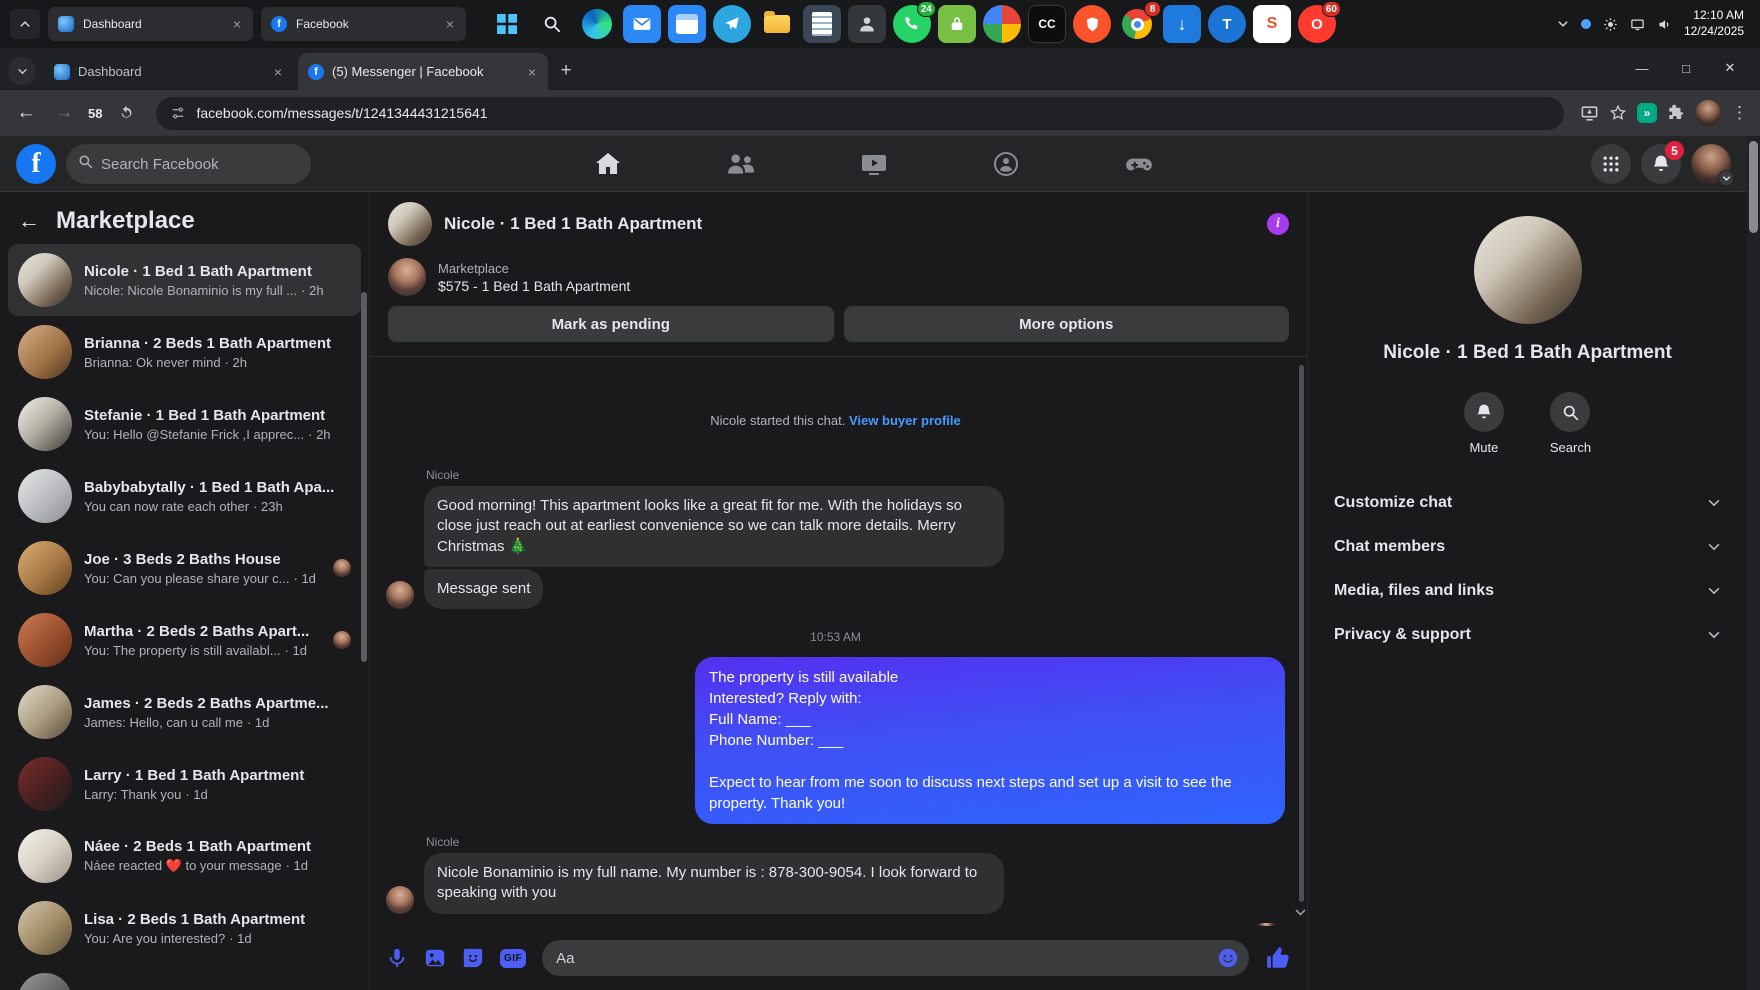 The image size is (1760, 990). Describe the element at coordinates (1228, 958) in the screenshot. I see `emoji-icon` at that location.